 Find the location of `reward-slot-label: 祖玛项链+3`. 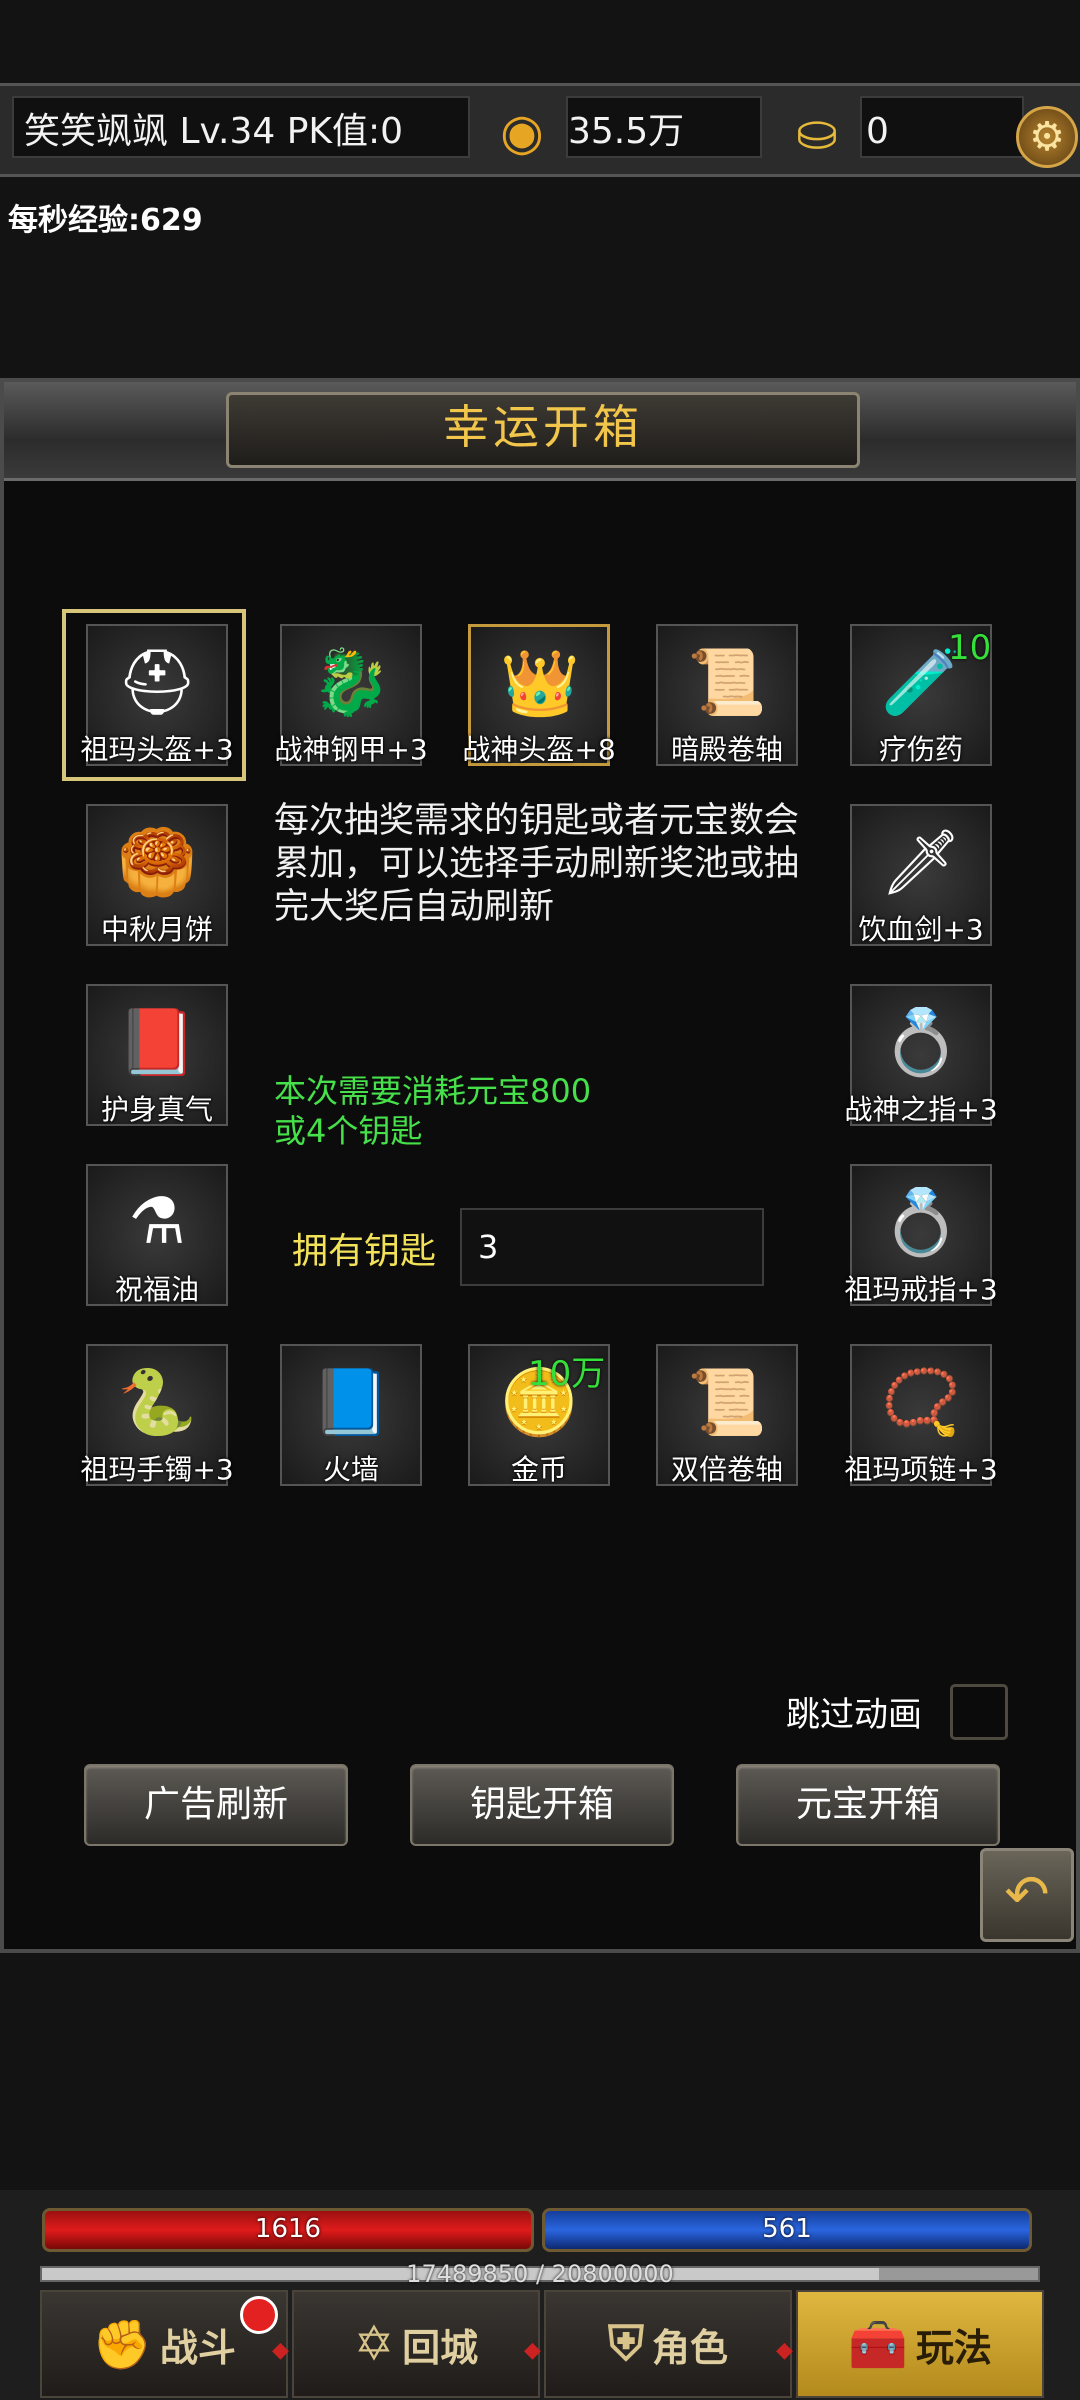

reward-slot-label: 祖玛项链+3 is located at coordinates (921, 1469).